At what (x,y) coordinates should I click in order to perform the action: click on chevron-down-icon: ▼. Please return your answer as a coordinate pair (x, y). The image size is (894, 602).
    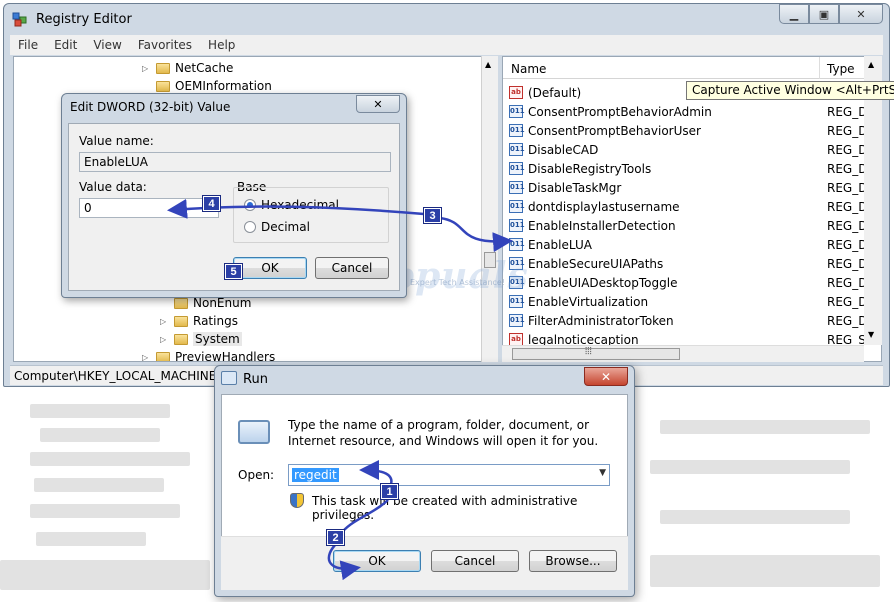
    Looking at the image, I should click on (602, 473).